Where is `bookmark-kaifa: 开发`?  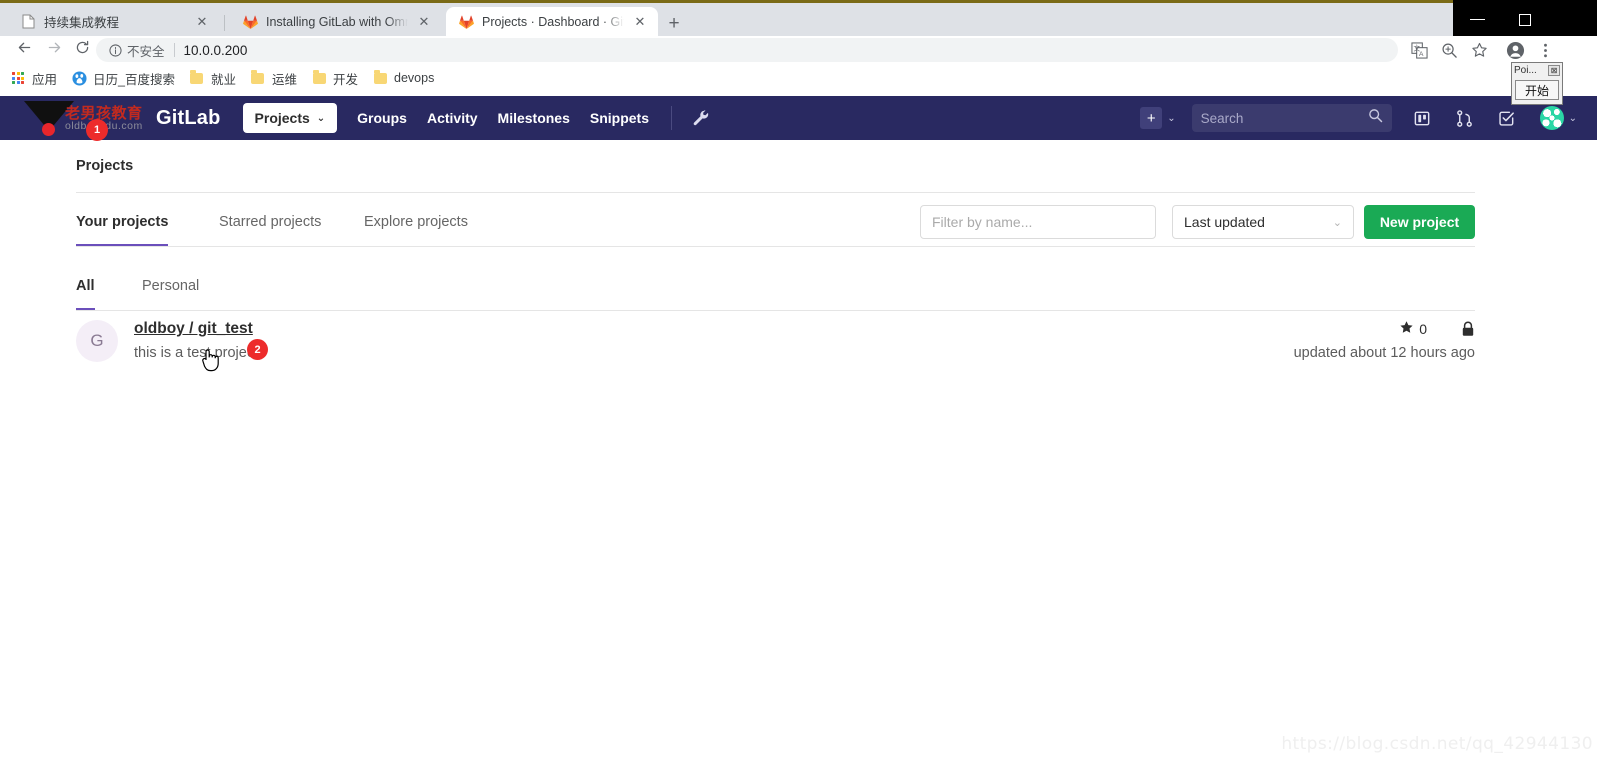 bookmark-kaifa: 开发 is located at coordinates (334, 78).